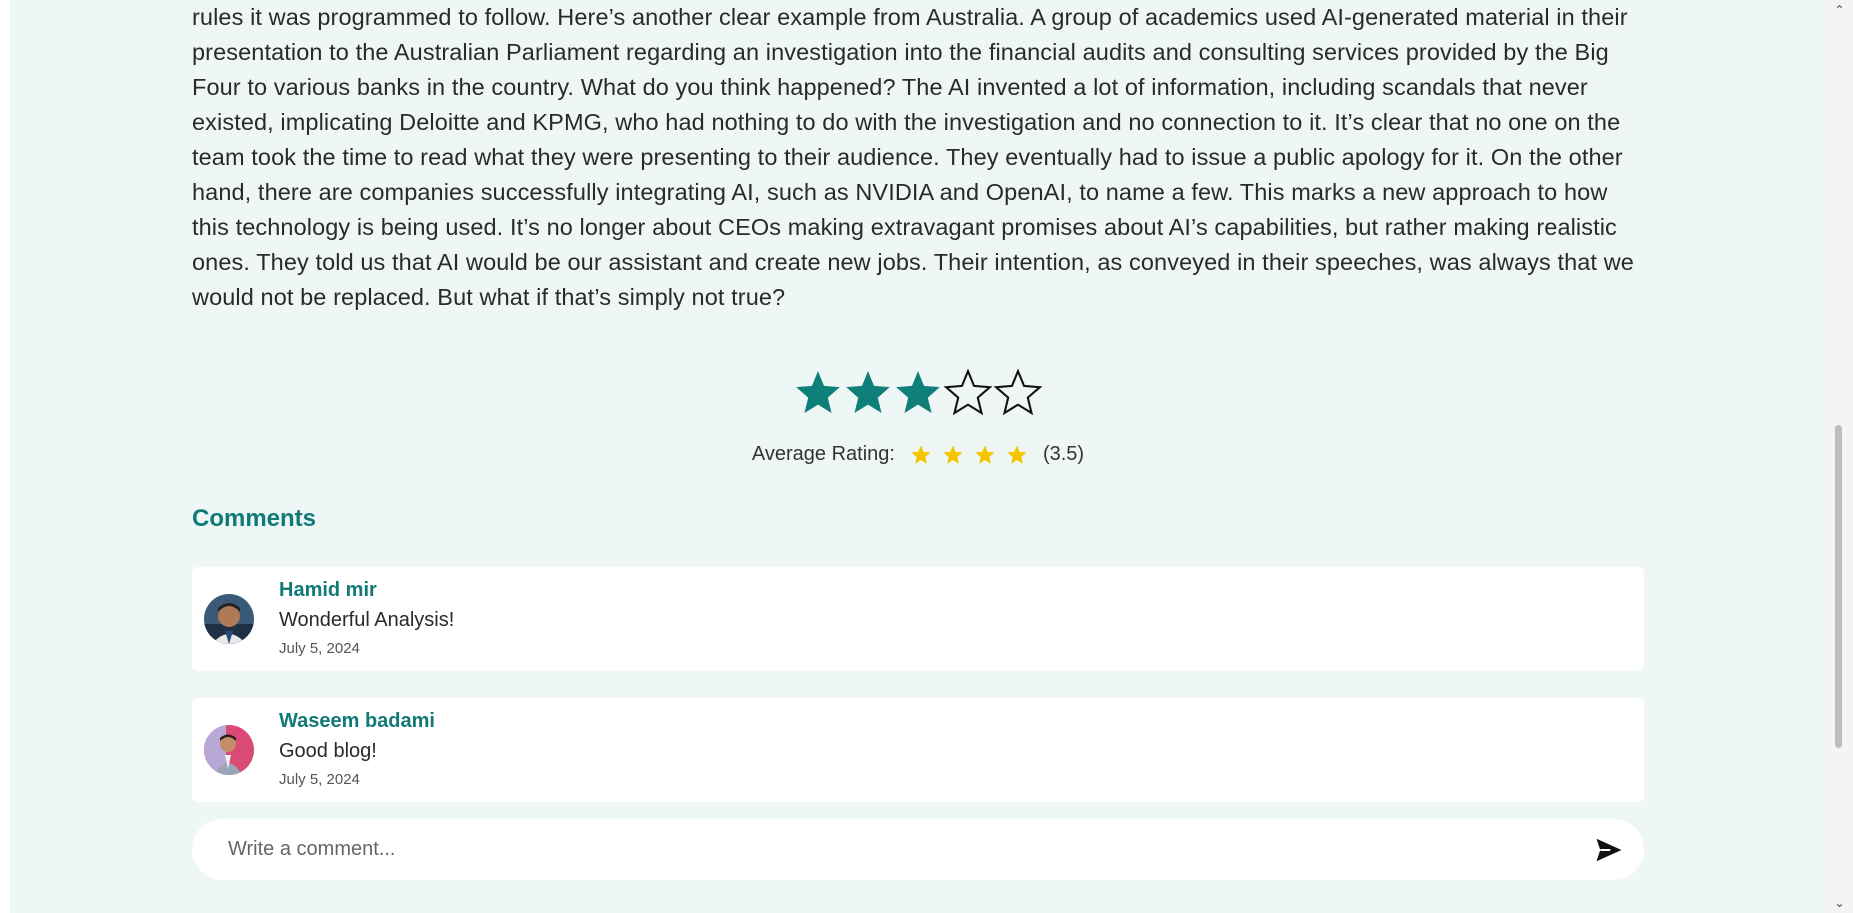 The height and width of the screenshot is (913, 1853). I want to click on average-star-2-icon, so click(953, 455).